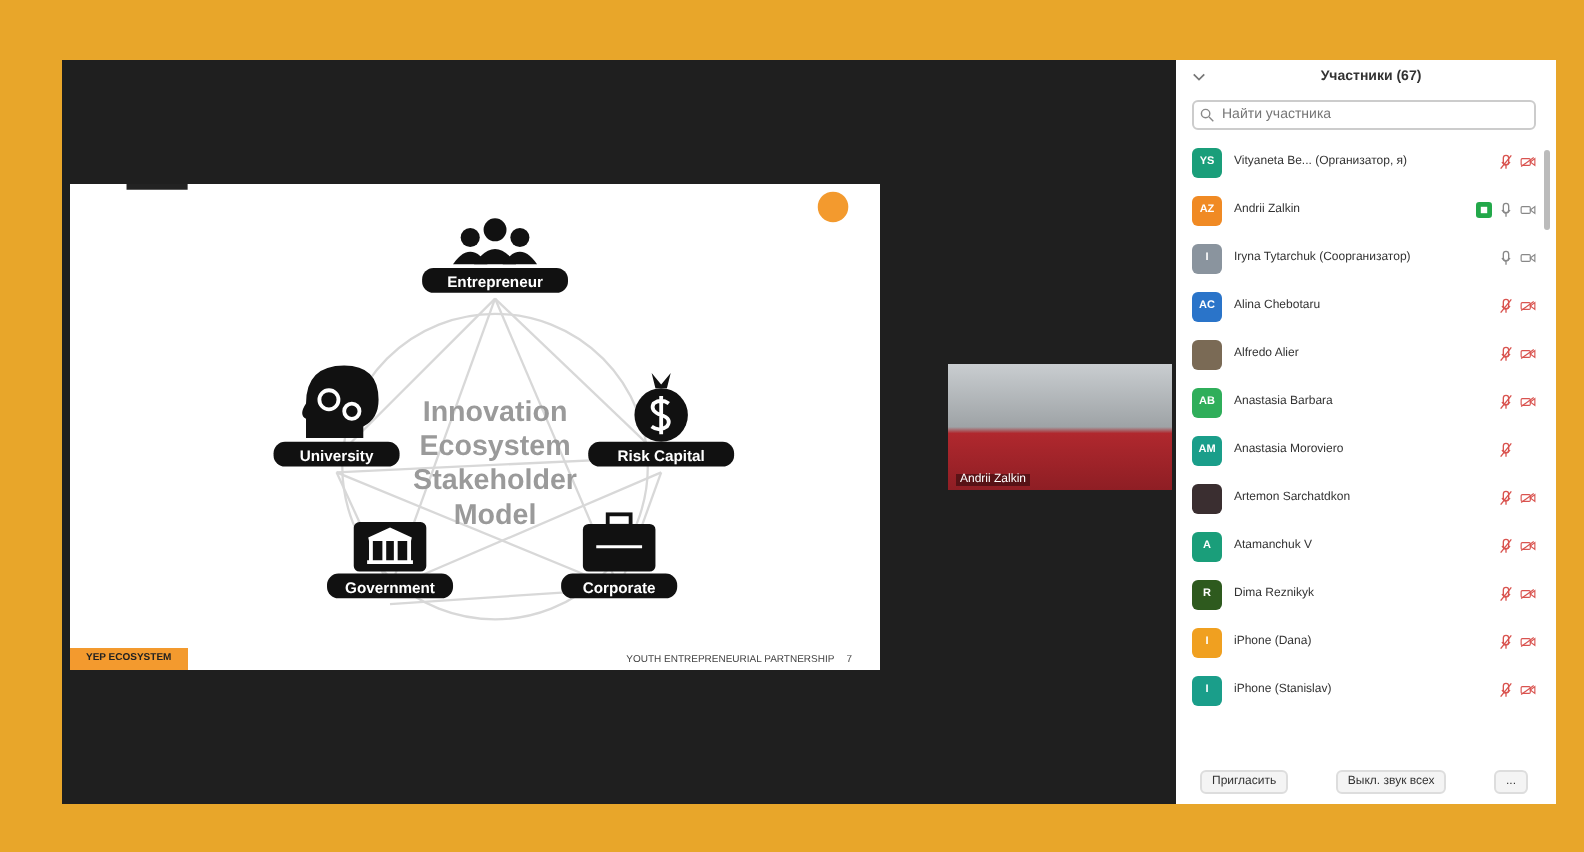 The width and height of the screenshot is (1584, 852). Describe the element at coordinates (1207, 115) in the screenshot. I see `search-icon` at that location.